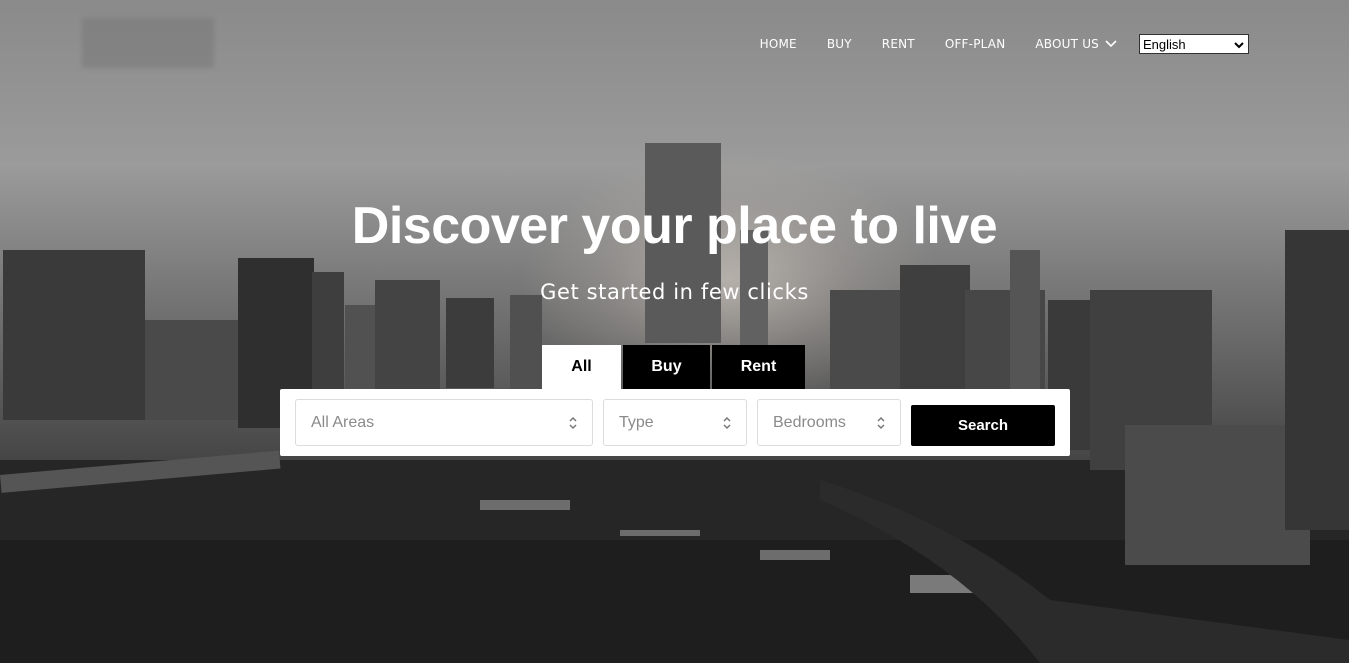 Image resolution: width=1349 pixels, height=663 pixels. Describe the element at coordinates (674, 292) in the screenshot. I see `hero-subtitle: Get started in few clicks` at that location.